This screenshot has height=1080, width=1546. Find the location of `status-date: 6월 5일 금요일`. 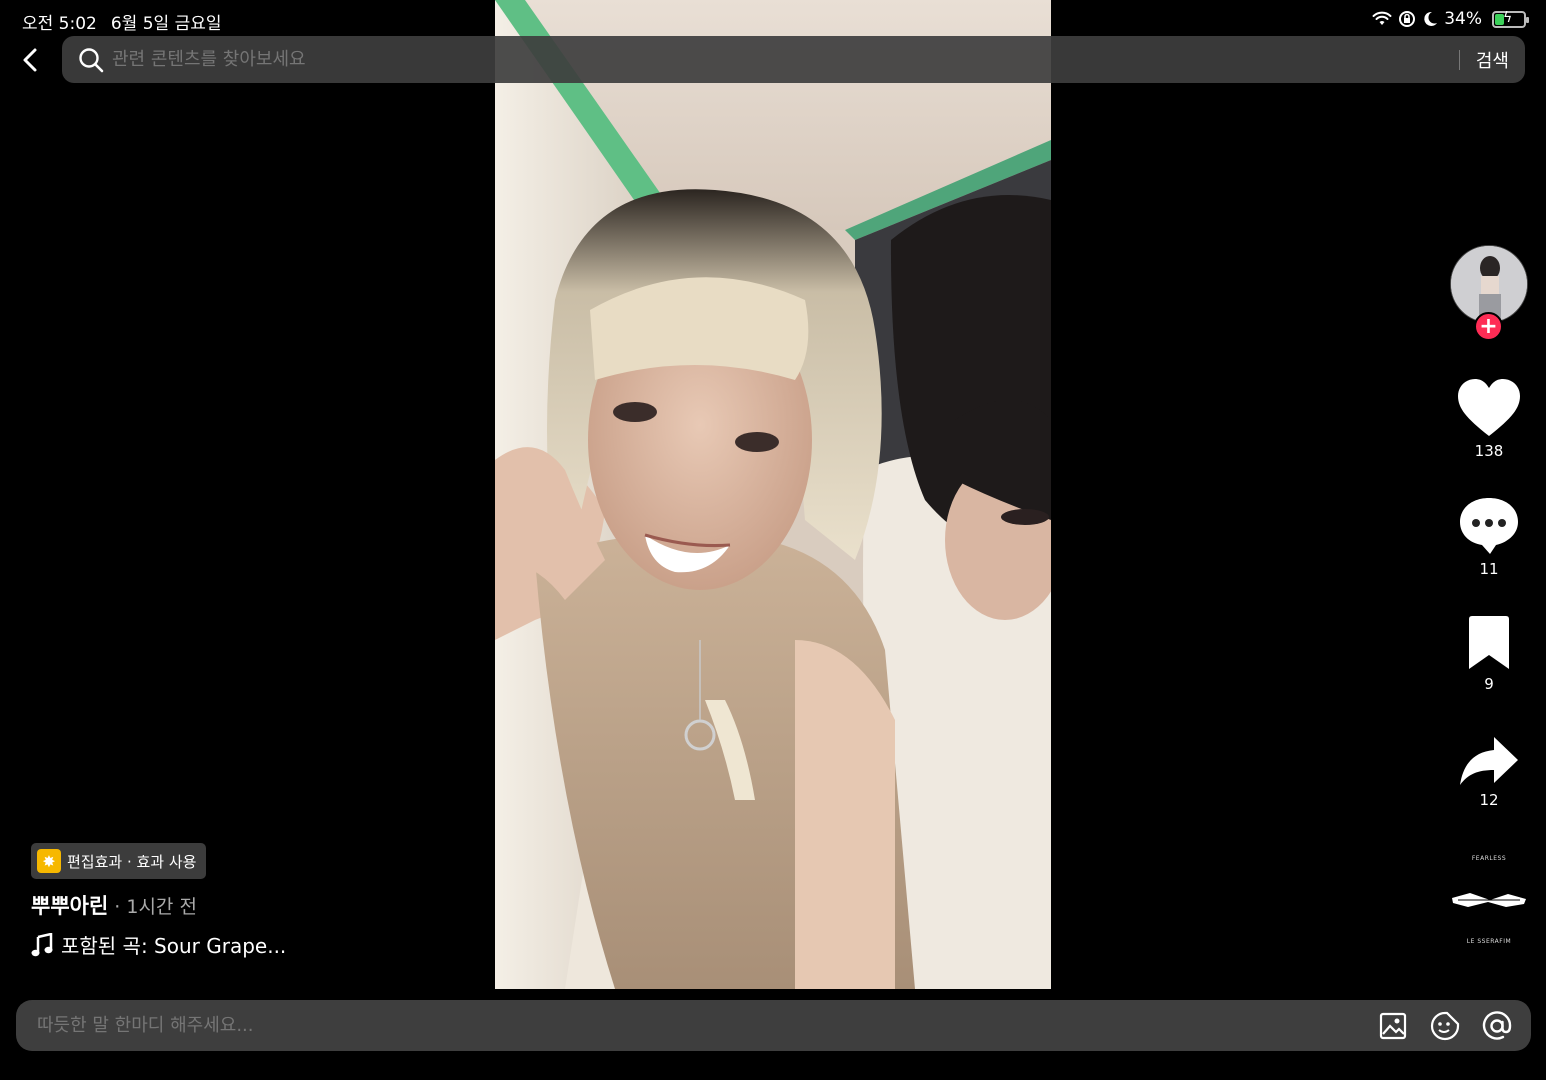

status-date: 6월 5일 금요일 is located at coordinates (166, 24).